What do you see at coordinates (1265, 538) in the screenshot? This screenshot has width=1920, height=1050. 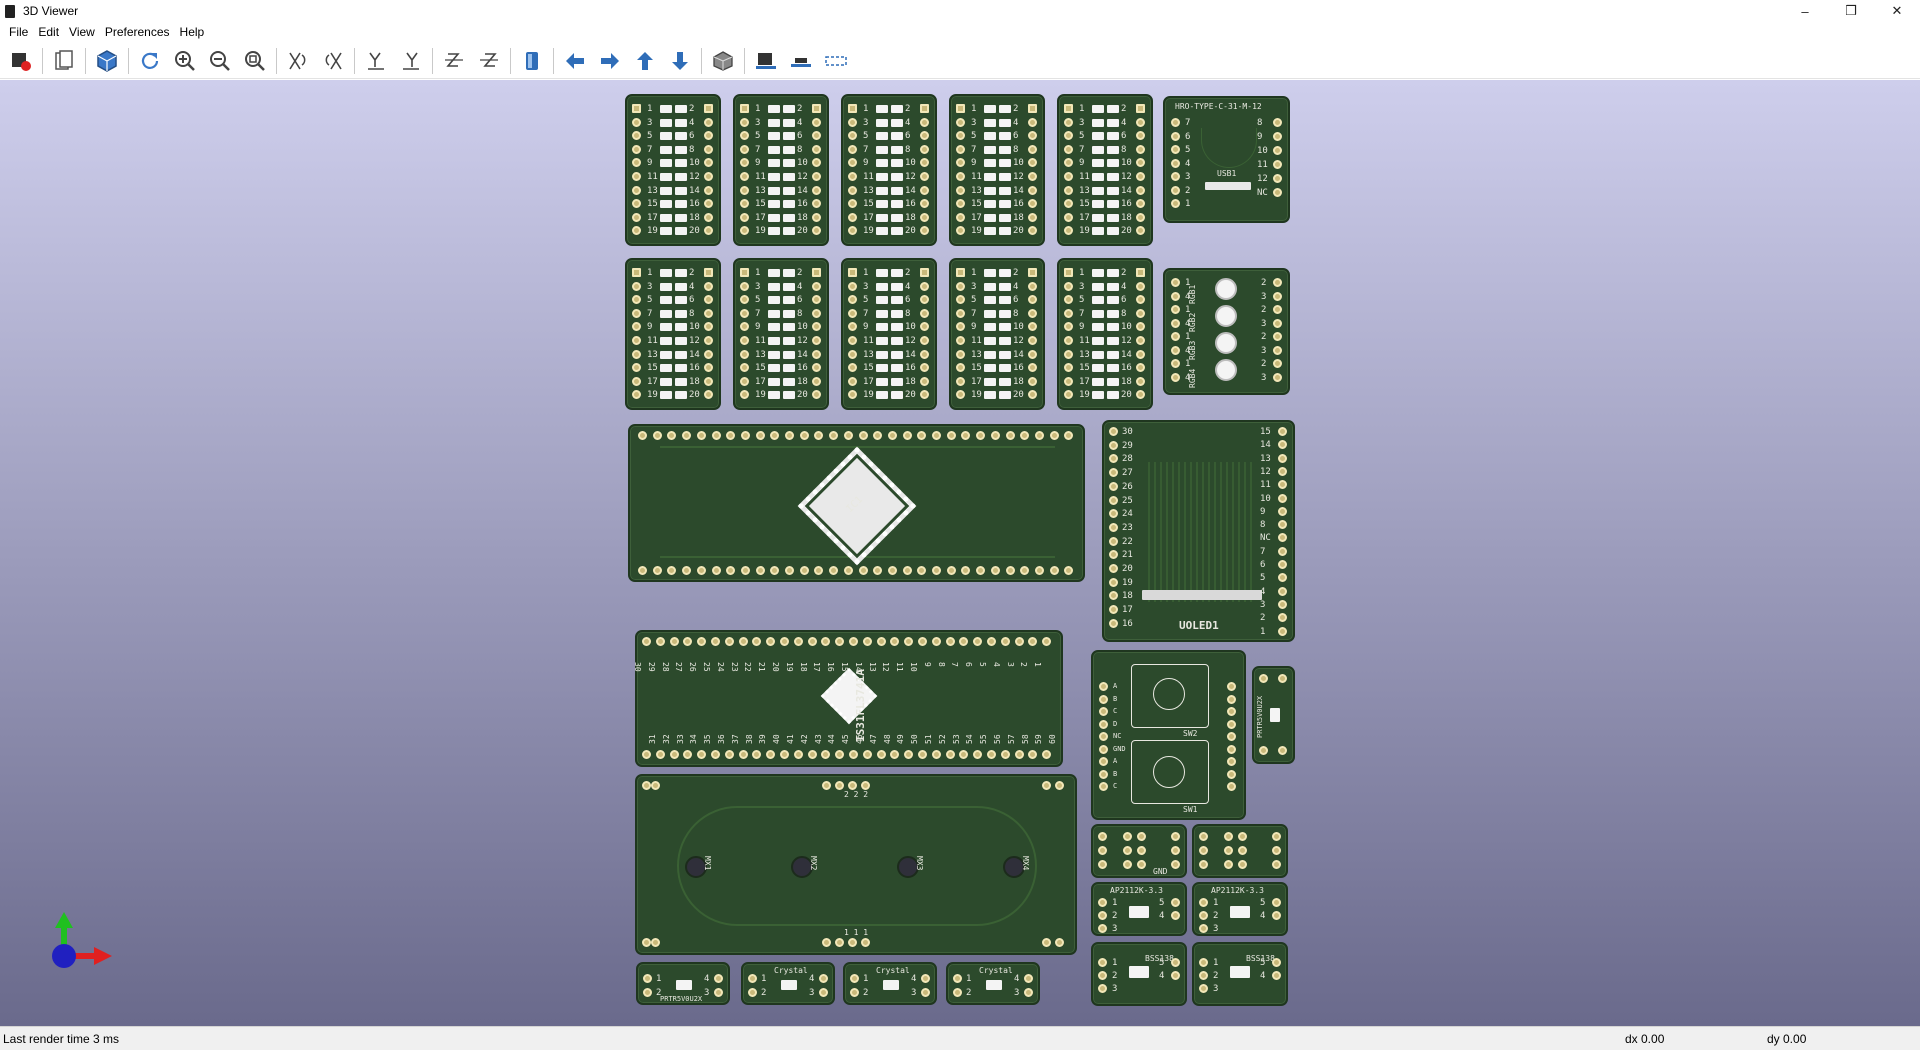 I see `oled-pin-number: NC` at bounding box center [1265, 538].